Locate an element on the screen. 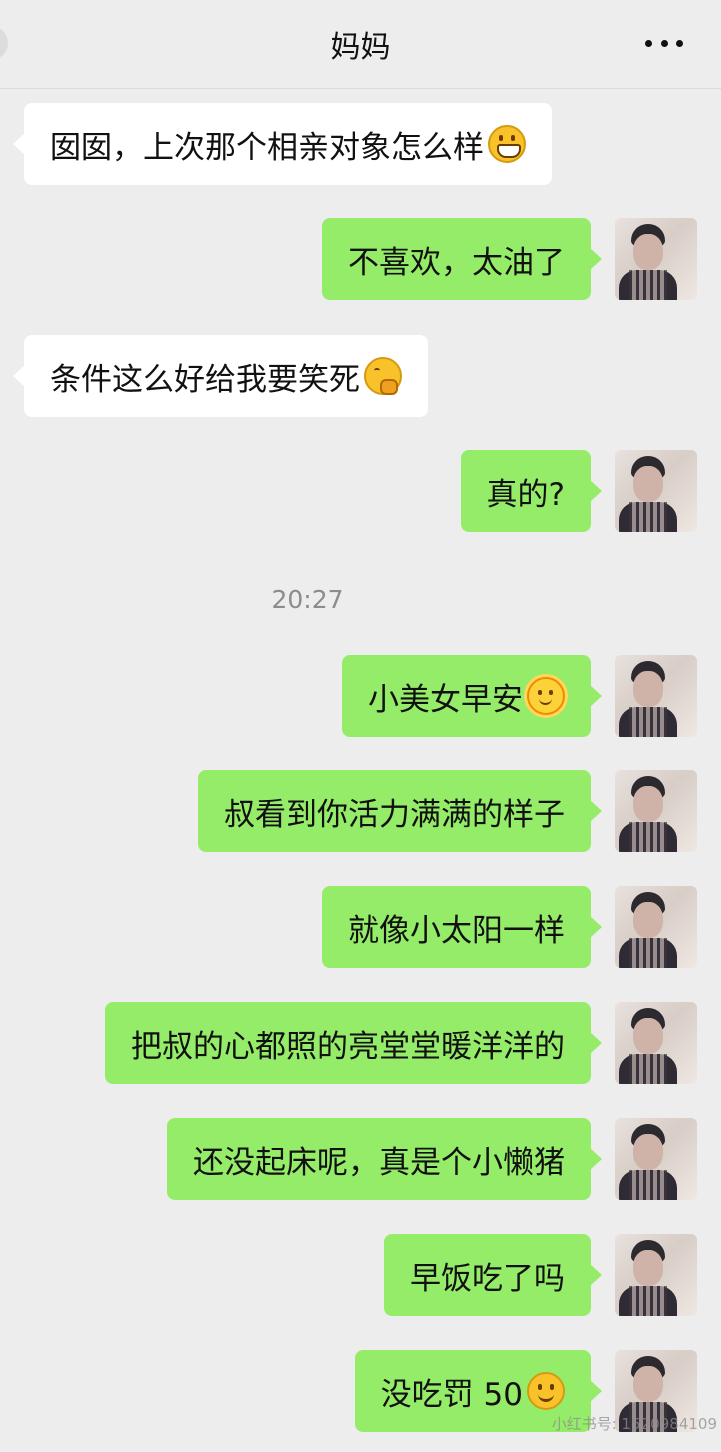  laugh-emoji-icon is located at coordinates (383, 376).